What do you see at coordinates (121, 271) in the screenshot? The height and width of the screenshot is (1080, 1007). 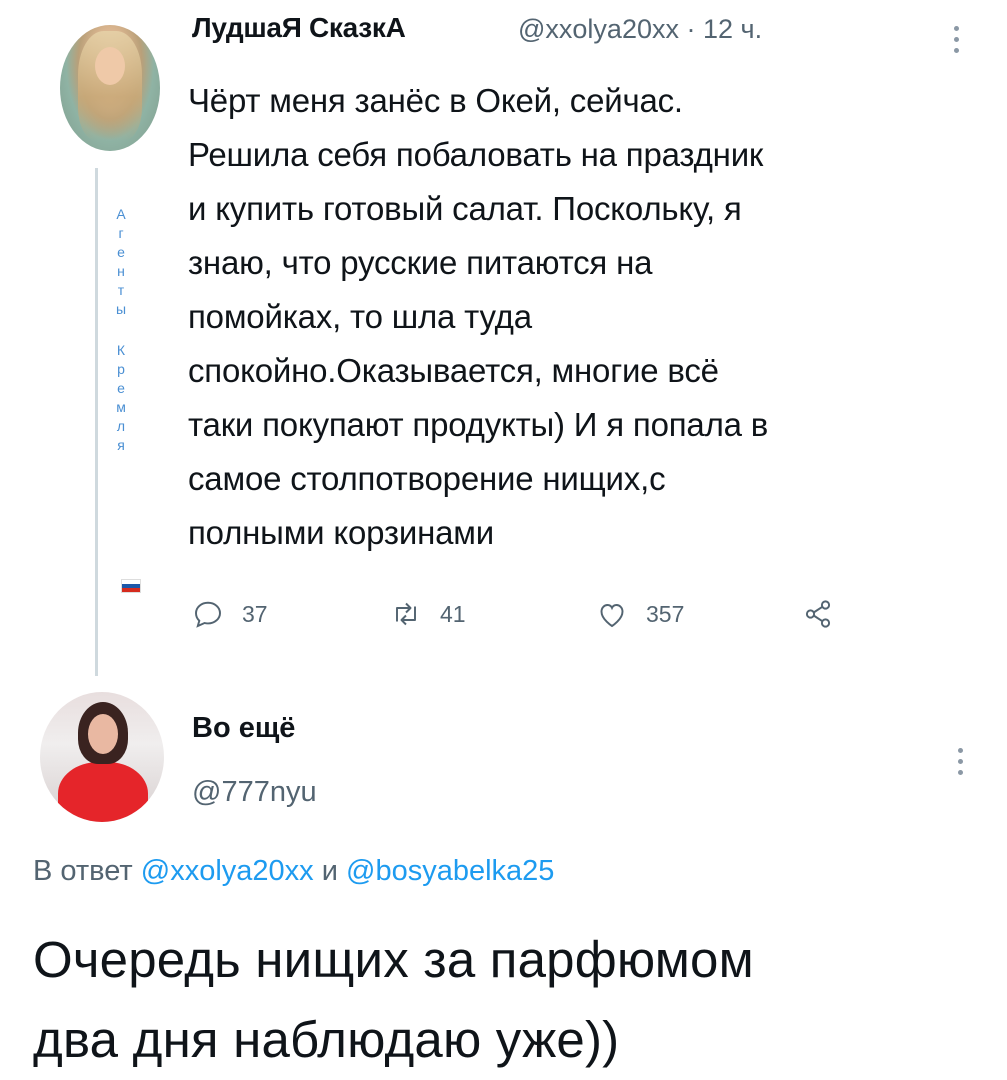 I see `vertical-letter: н` at bounding box center [121, 271].